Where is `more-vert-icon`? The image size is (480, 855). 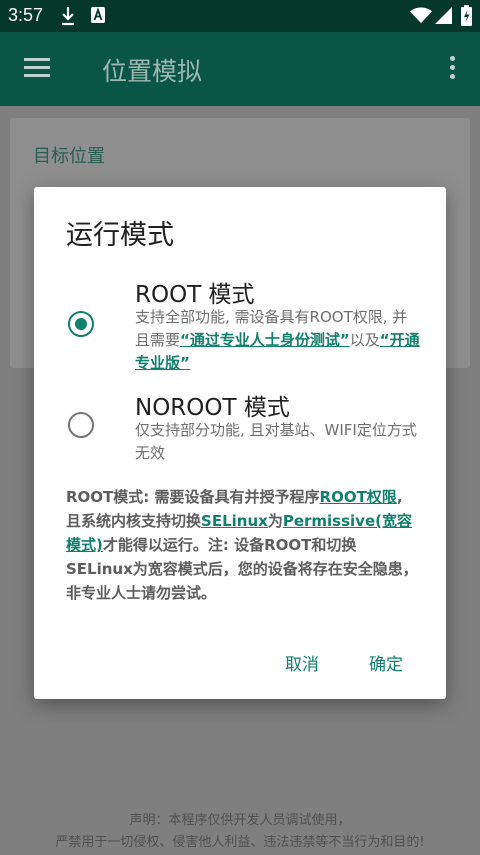 more-vert-icon is located at coordinates (453, 68).